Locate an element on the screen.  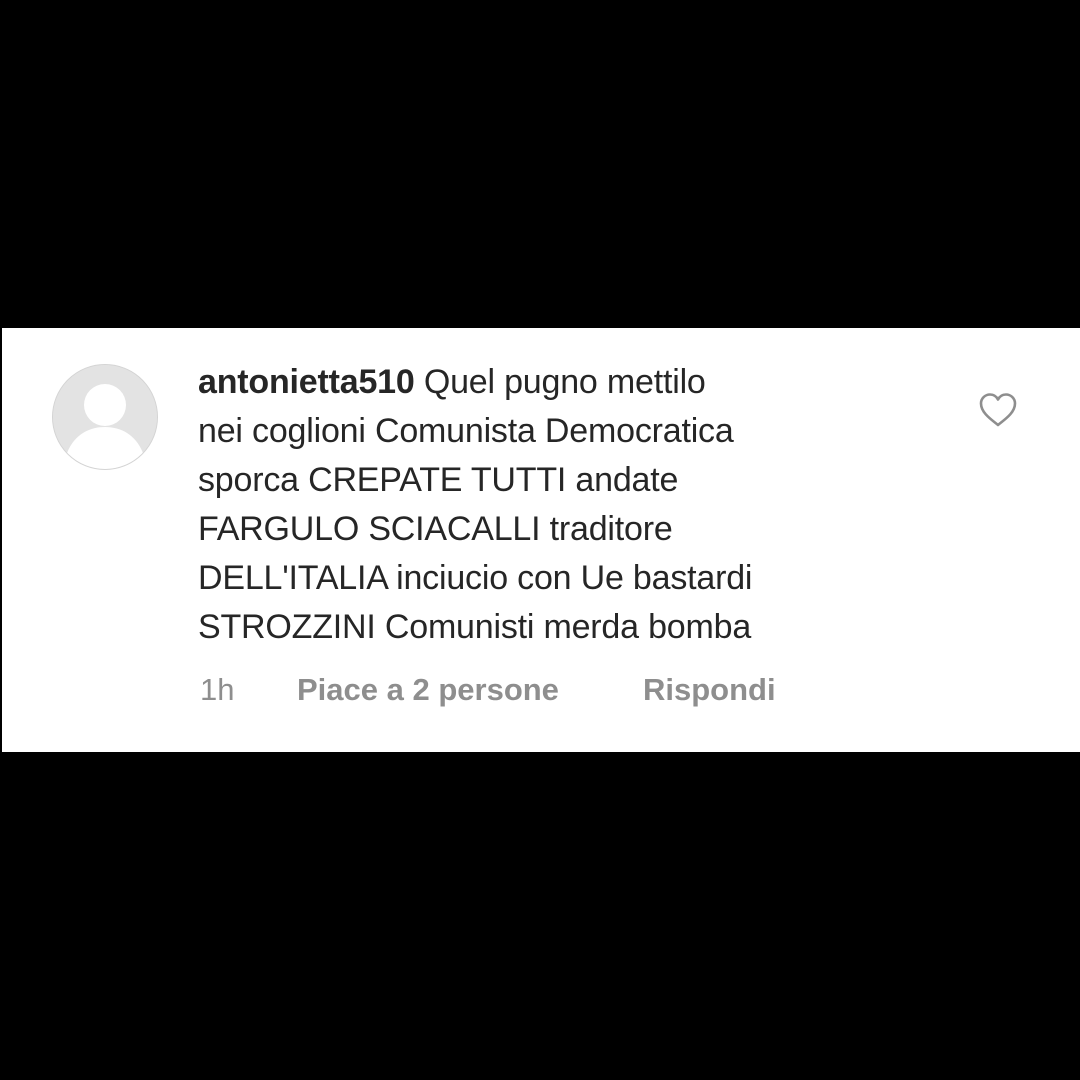
comment-meta: 1h Piace a 2 persone Rispondi is located at coordinates (488, 690).